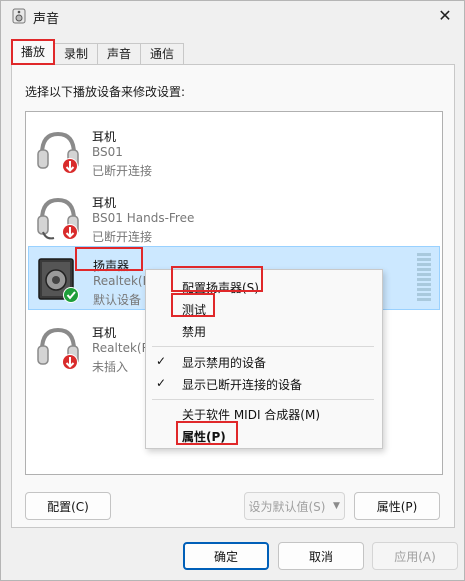  I want to click on tab-strip: 播放 录制 声音 通信, so click(98, 52).